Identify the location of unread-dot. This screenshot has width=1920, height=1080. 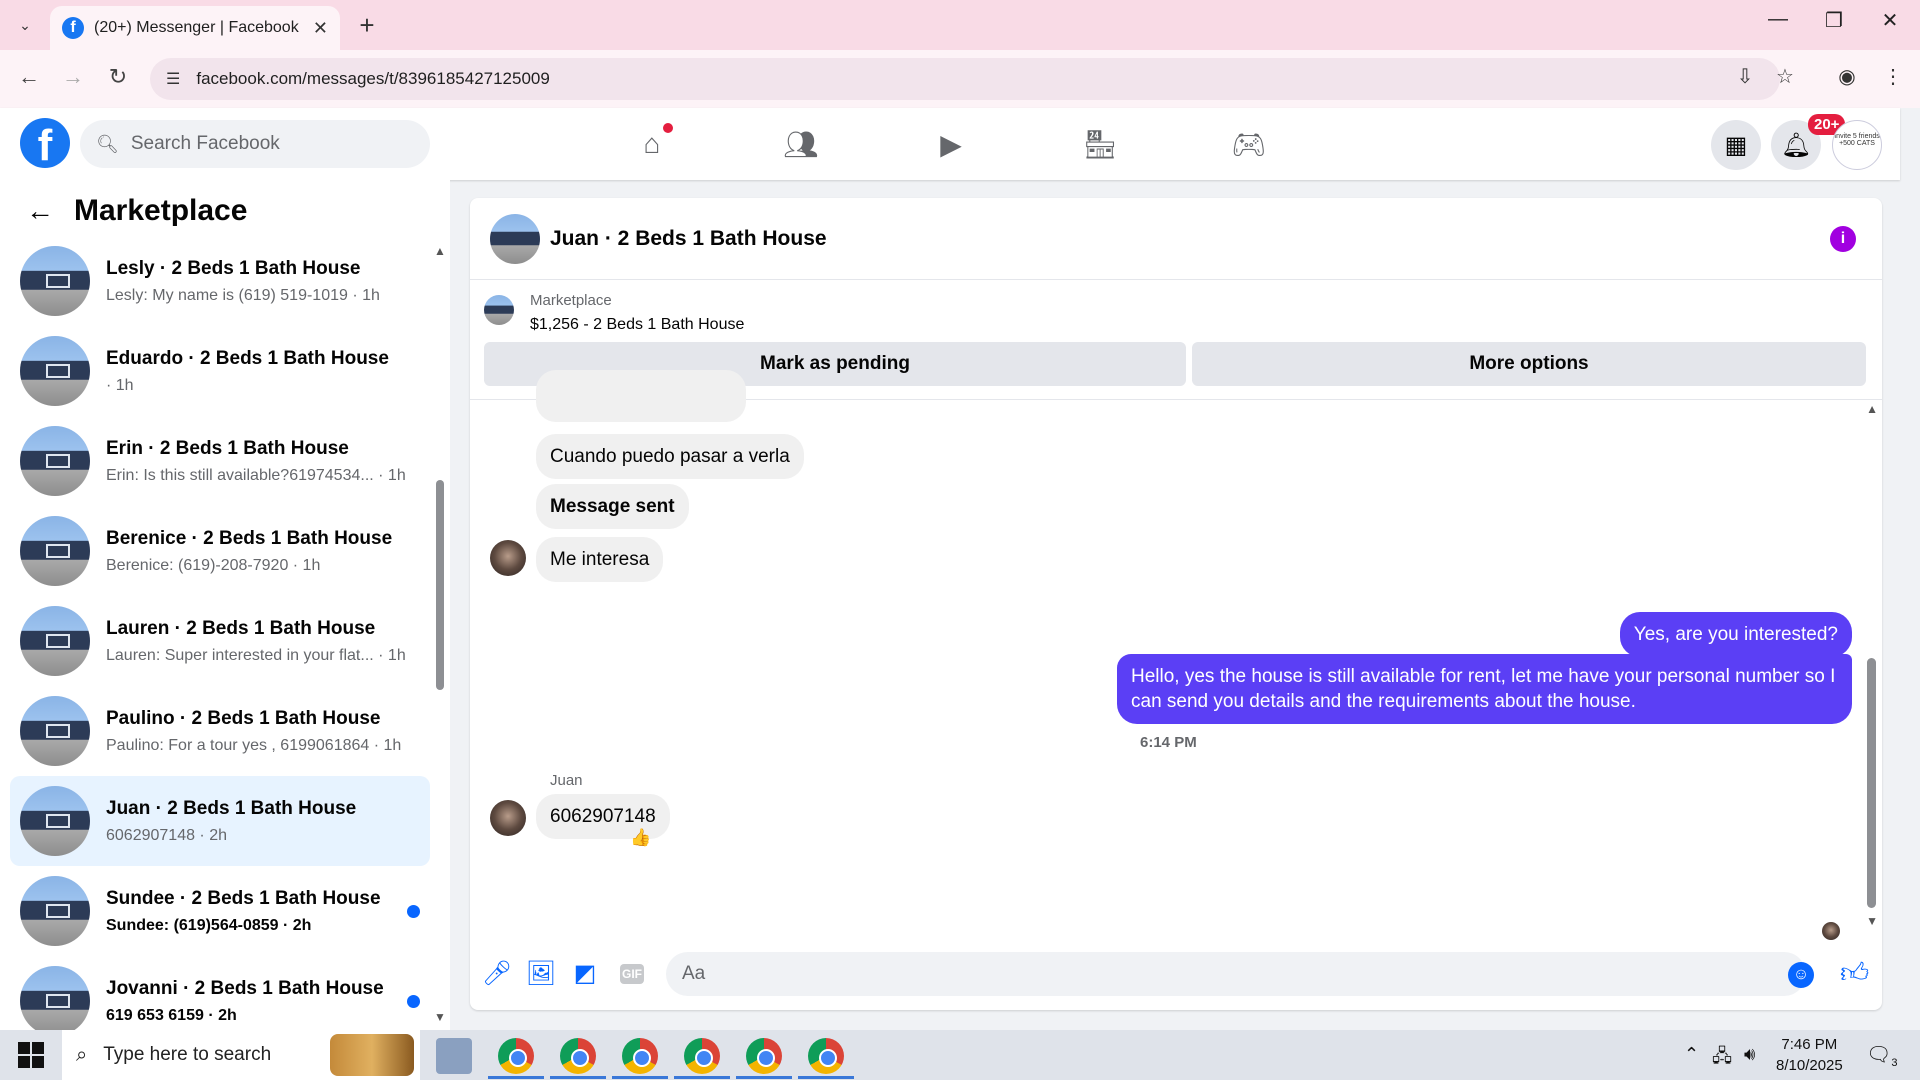
(413, 1001).